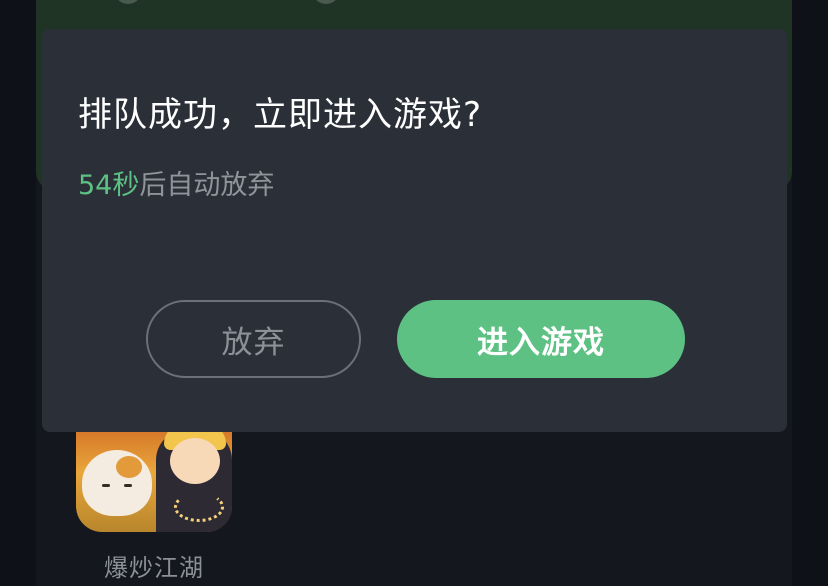  Describe the element at coordinates (154, 565) in the screenshot. I see `game-name-label: 爆炒江湖` at that location.